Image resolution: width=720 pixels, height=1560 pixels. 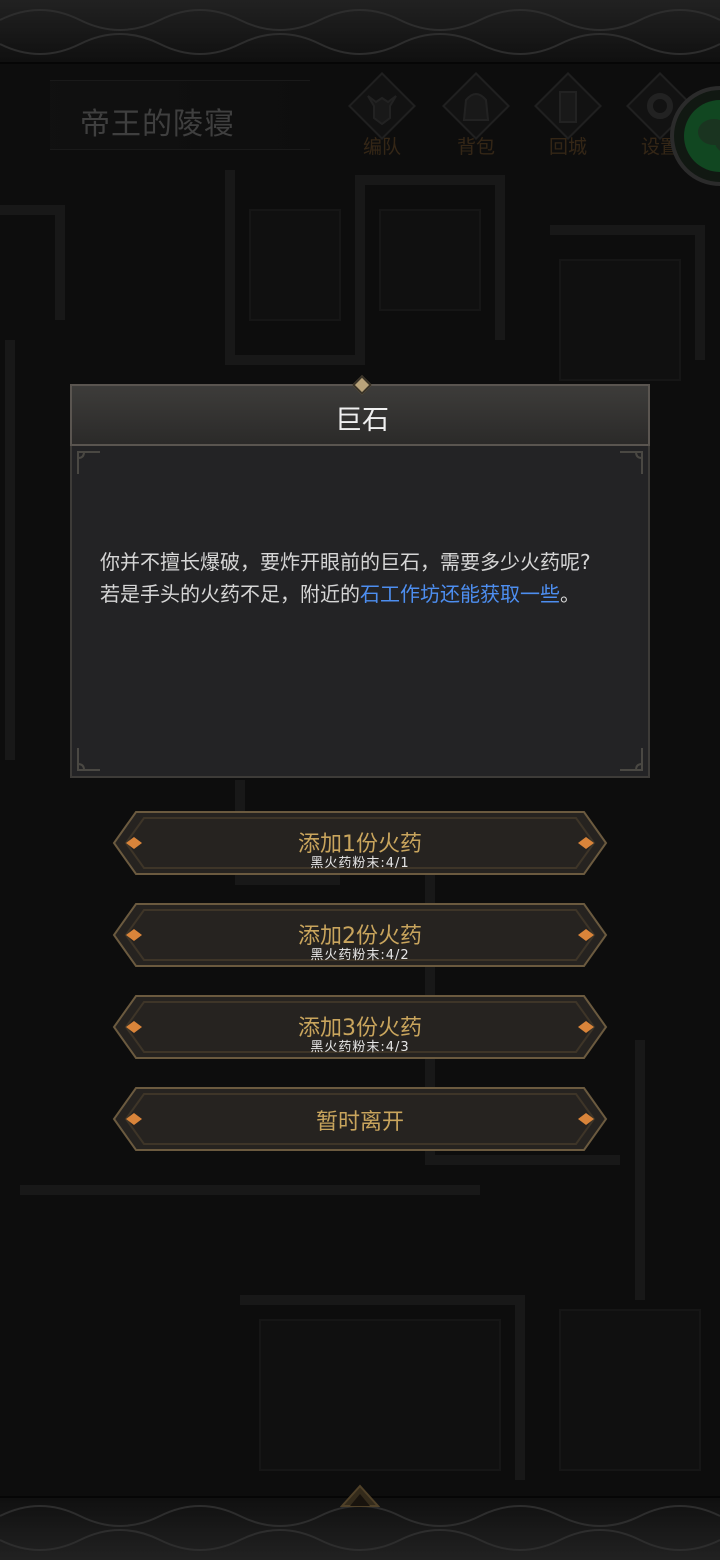 What do you see at coordinates (360, 1047) in the screenshot?
I see `option-requirement: 黑火药粉末:4/3` at bounding box center [360, 1047].